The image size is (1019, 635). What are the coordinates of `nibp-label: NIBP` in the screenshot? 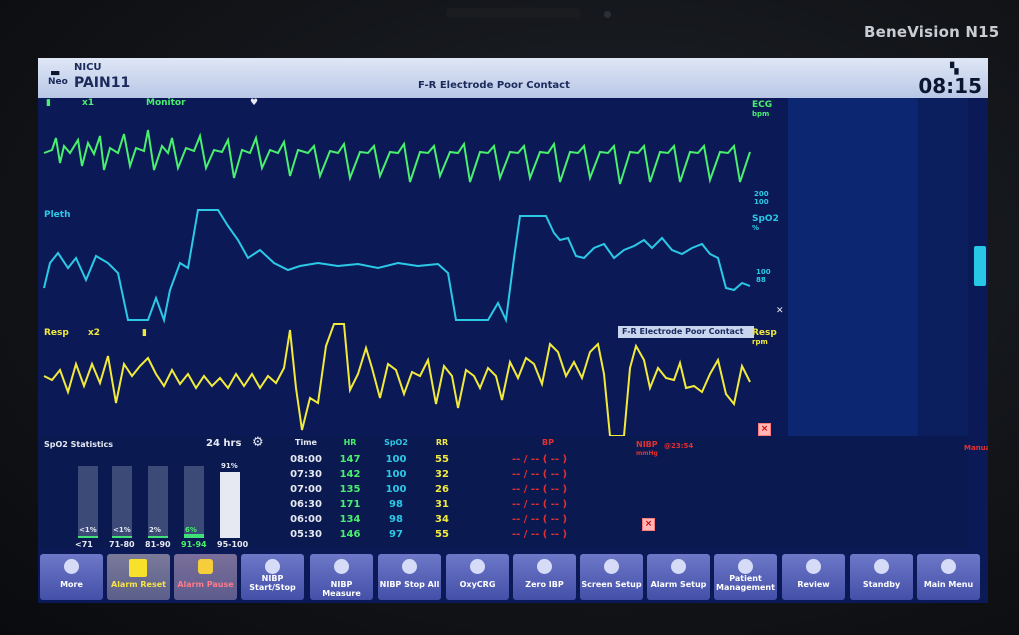 It's located at (647, 444).